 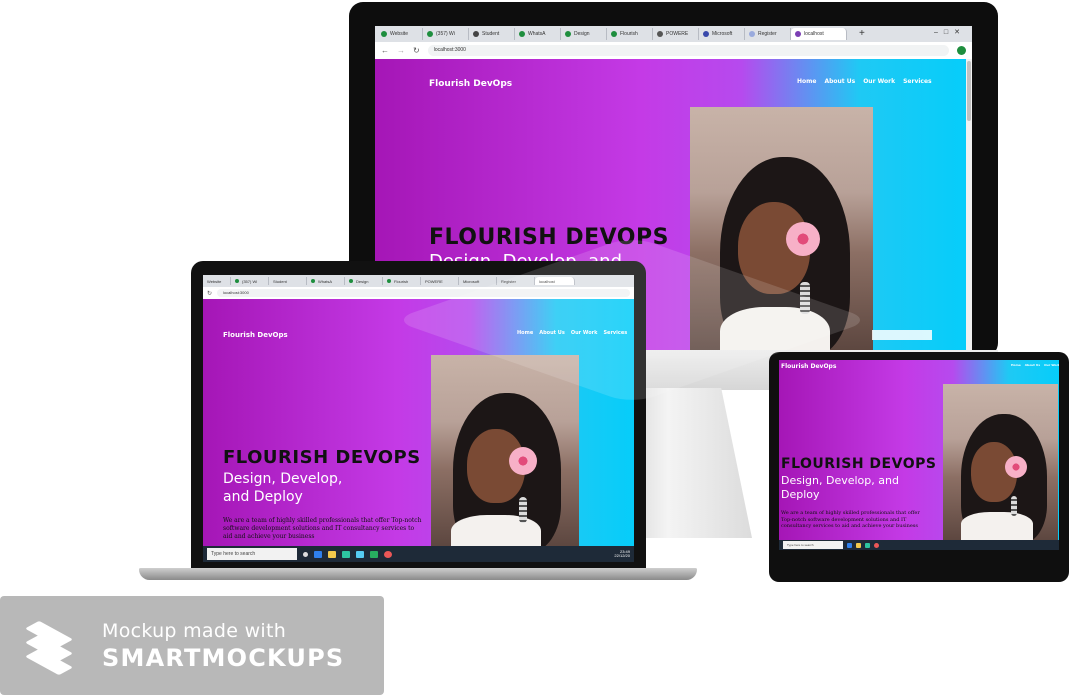 I want to click on scrollbar, so click(x=969, y=204).